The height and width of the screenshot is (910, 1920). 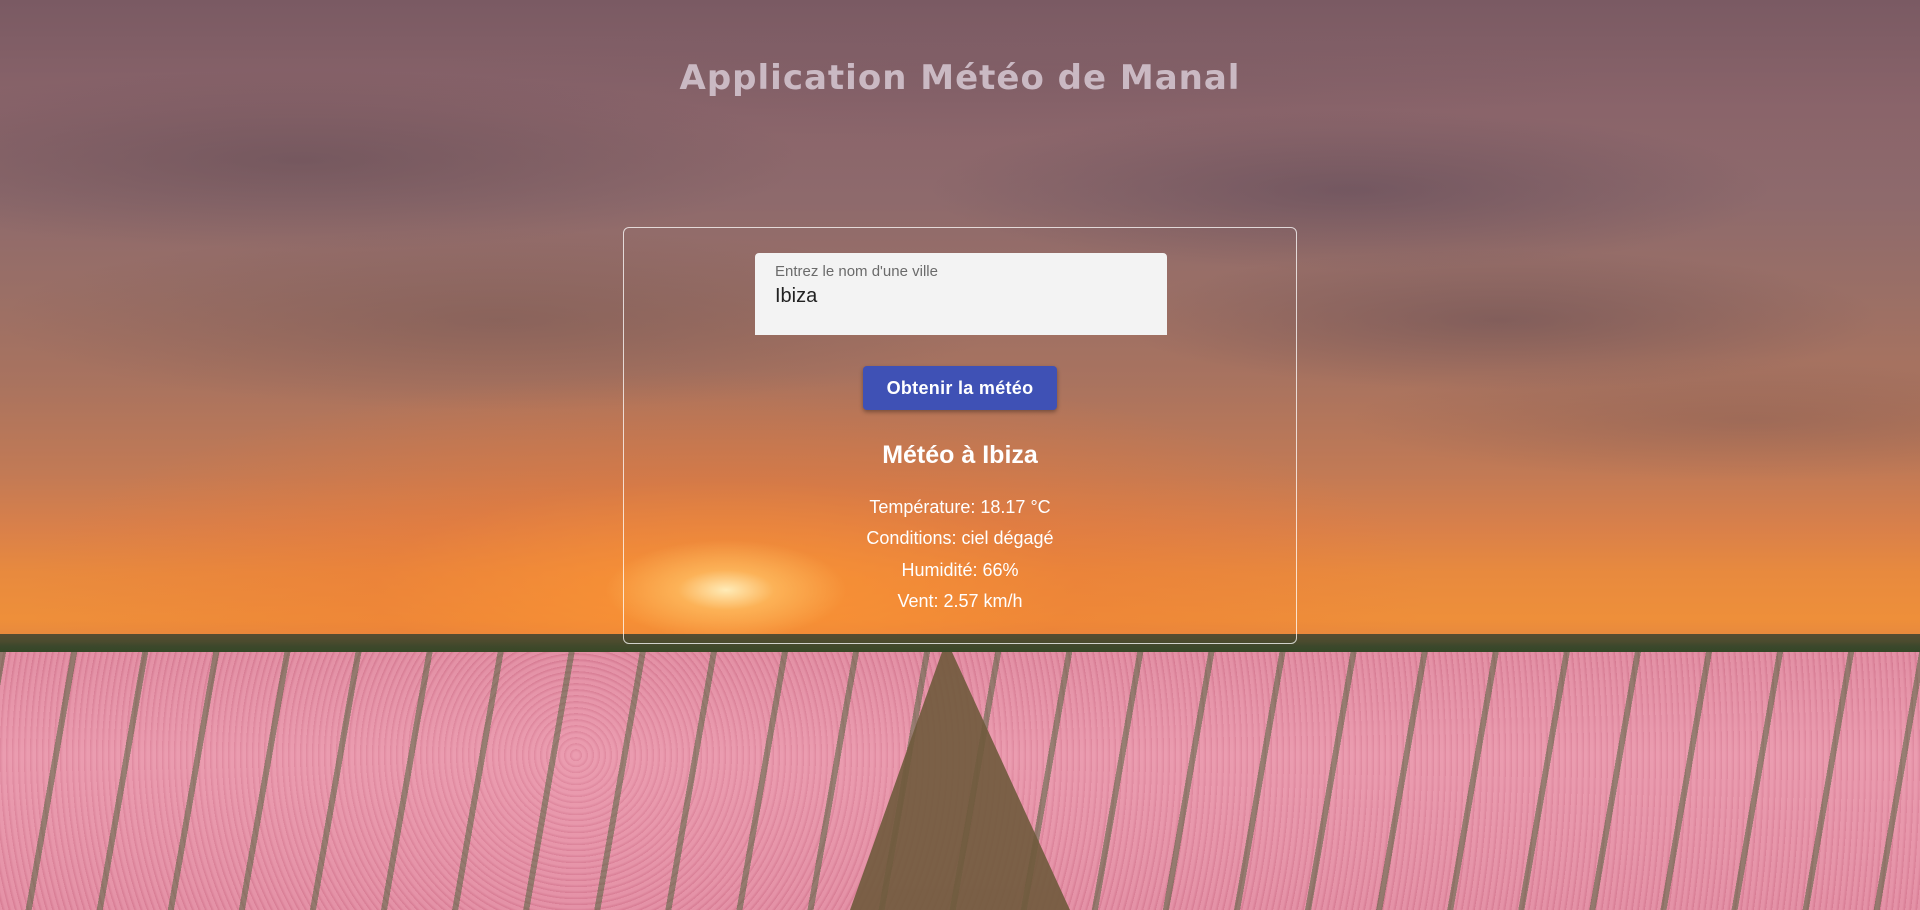 I want to click on weather-heading: Météo à Ibiza, so click(x=960, y=455).